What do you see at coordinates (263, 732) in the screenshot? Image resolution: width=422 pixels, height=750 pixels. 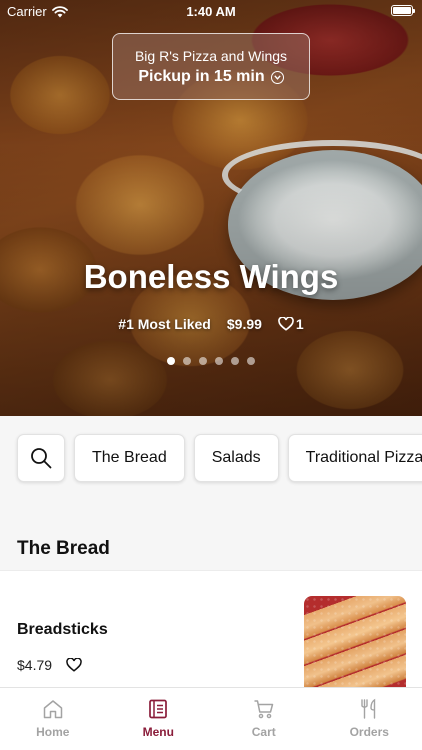 I see `tab-cart-label: Cart` at bounding box center [263, 732].